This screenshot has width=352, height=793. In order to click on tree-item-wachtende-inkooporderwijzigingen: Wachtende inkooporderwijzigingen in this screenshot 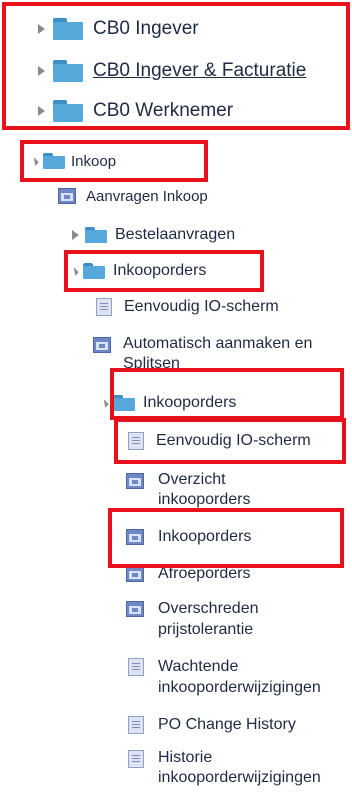, I will do `click(224, 677)`.